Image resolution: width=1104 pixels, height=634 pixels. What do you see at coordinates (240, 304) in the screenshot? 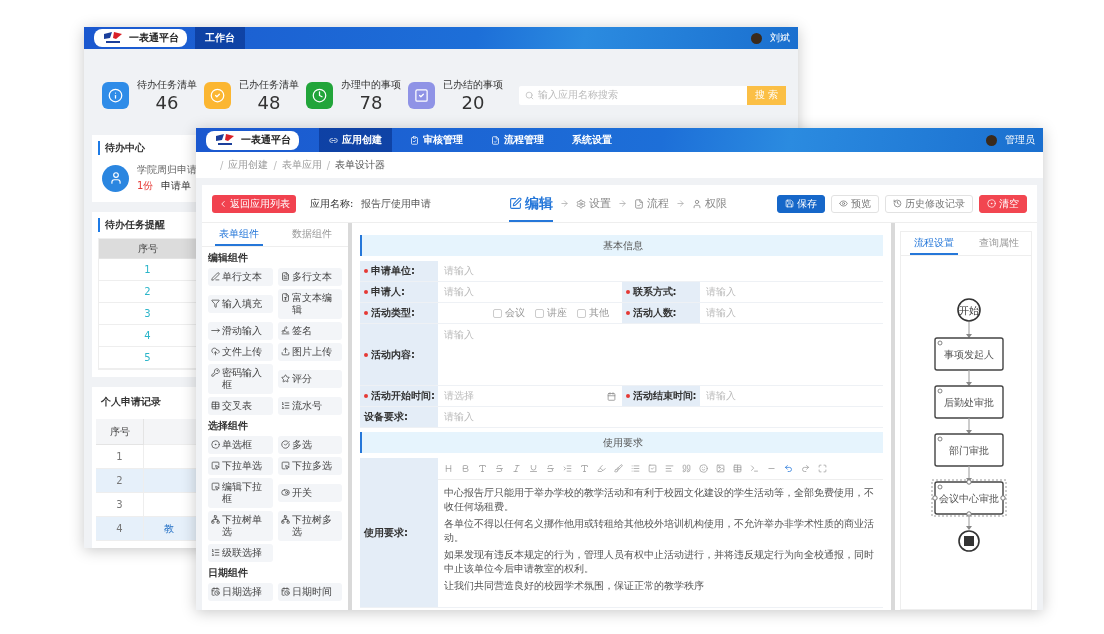
I see `component-item: 输入填充` at bounding box center [240, 304].